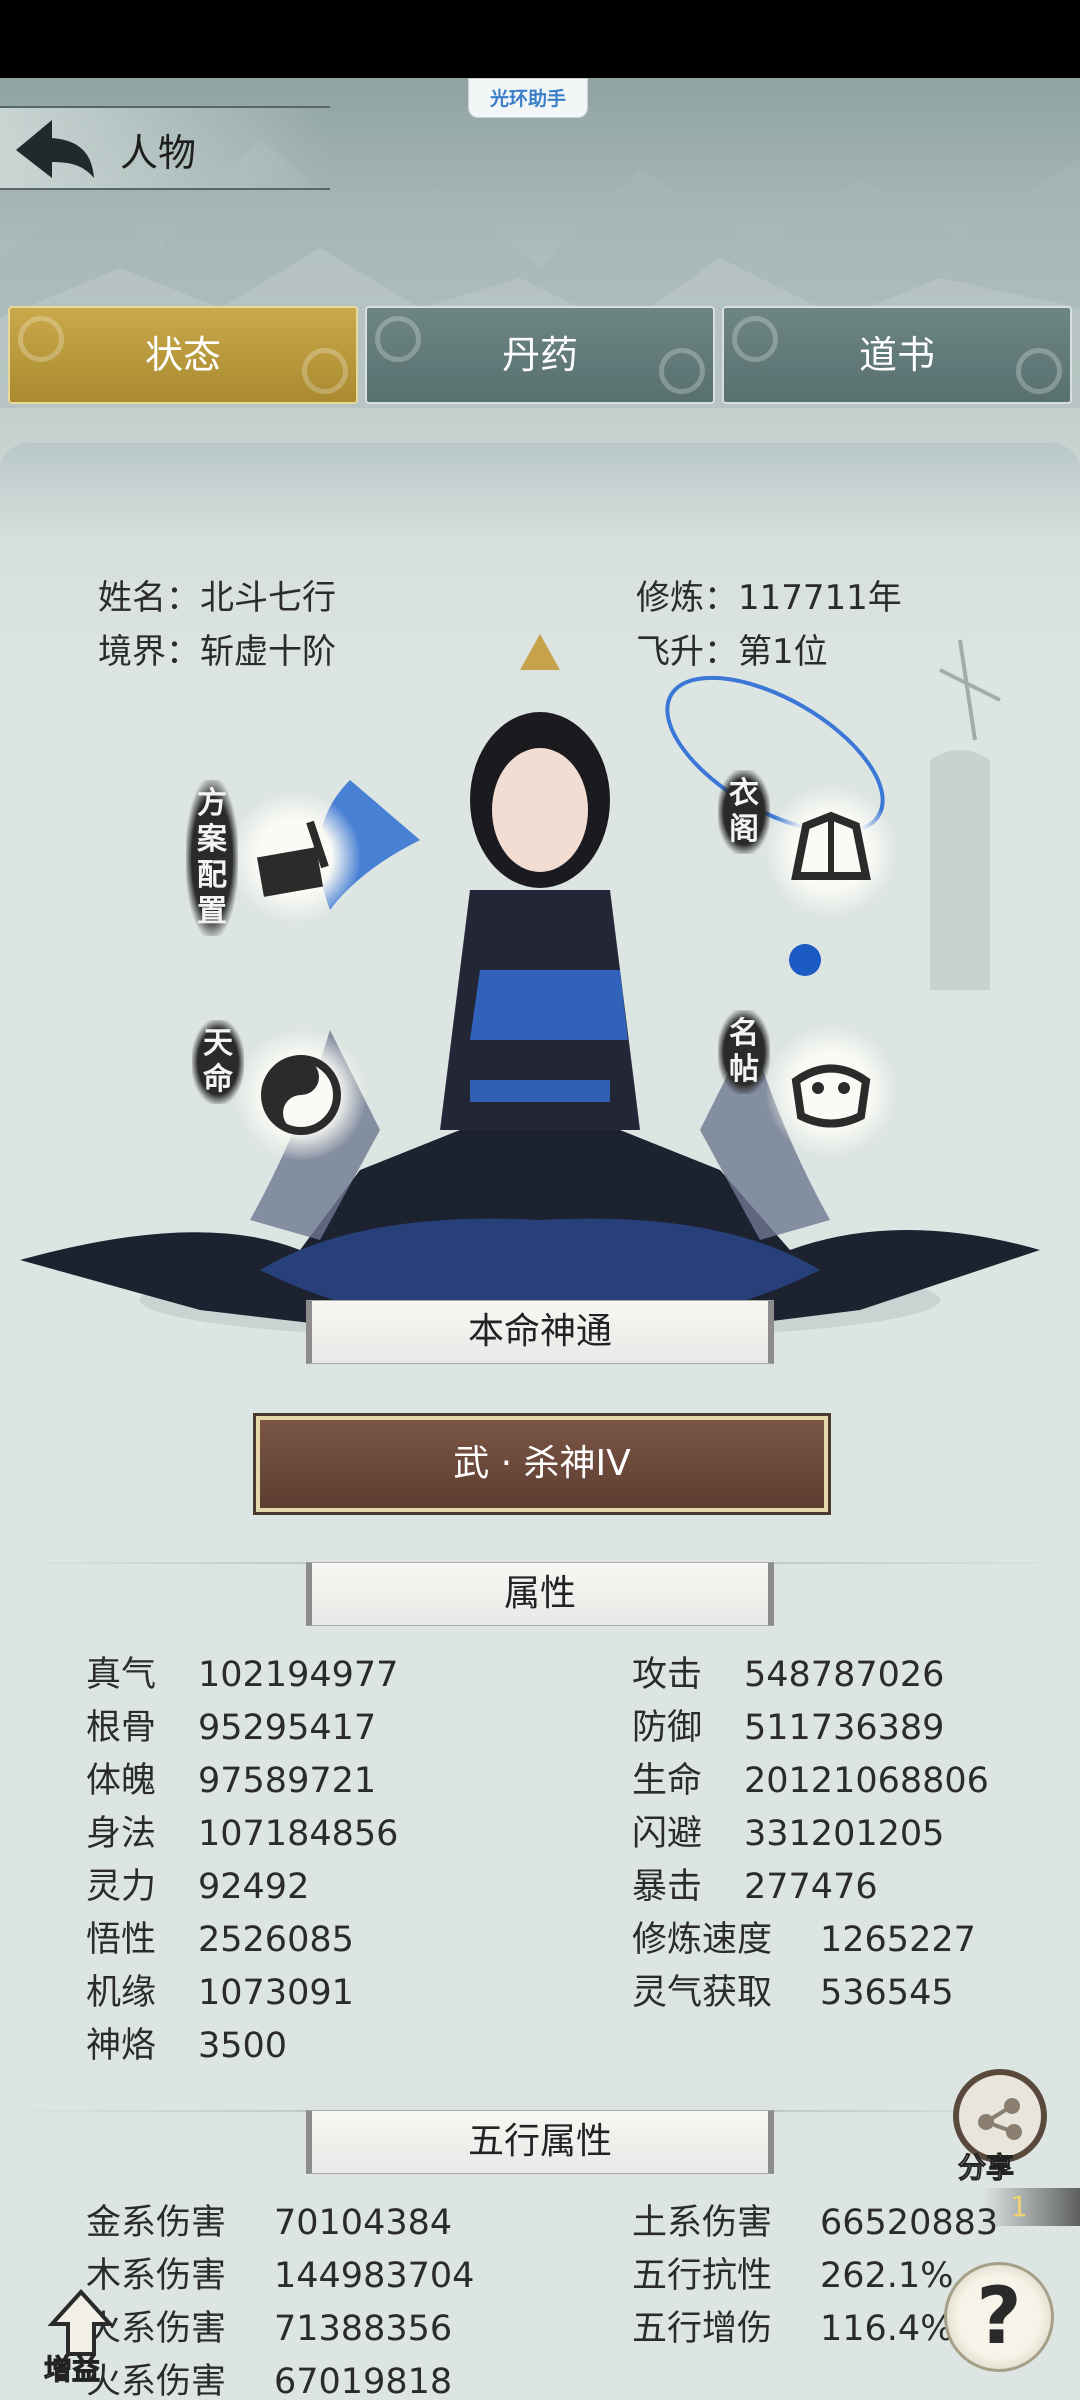  I want to click on attribute-key: 修炼速度, so click(702, 1940).